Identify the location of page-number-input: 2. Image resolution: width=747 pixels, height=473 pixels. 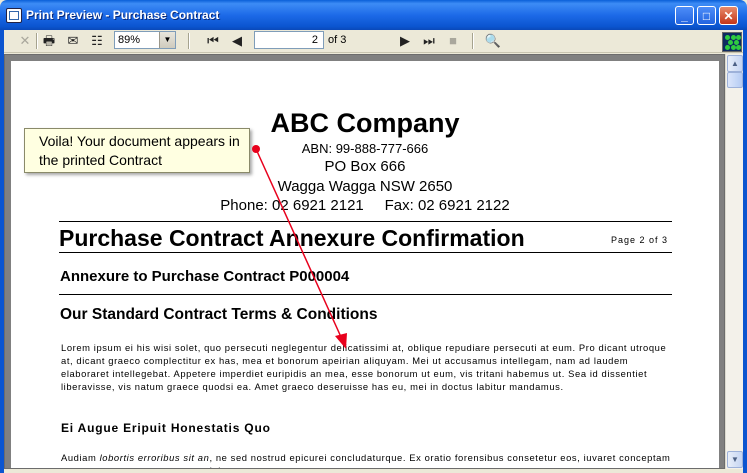
(289, 40).